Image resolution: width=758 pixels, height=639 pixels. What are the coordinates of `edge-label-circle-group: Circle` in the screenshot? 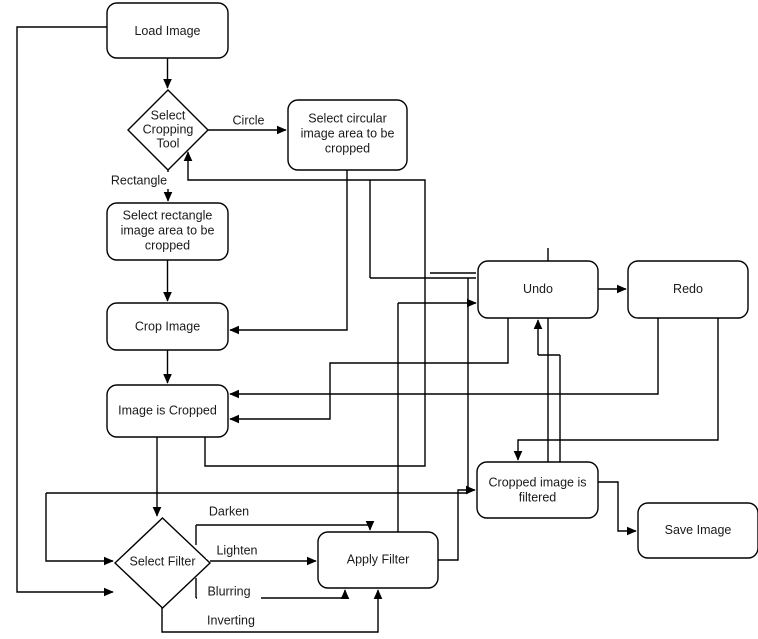 It's located at (248, 120).